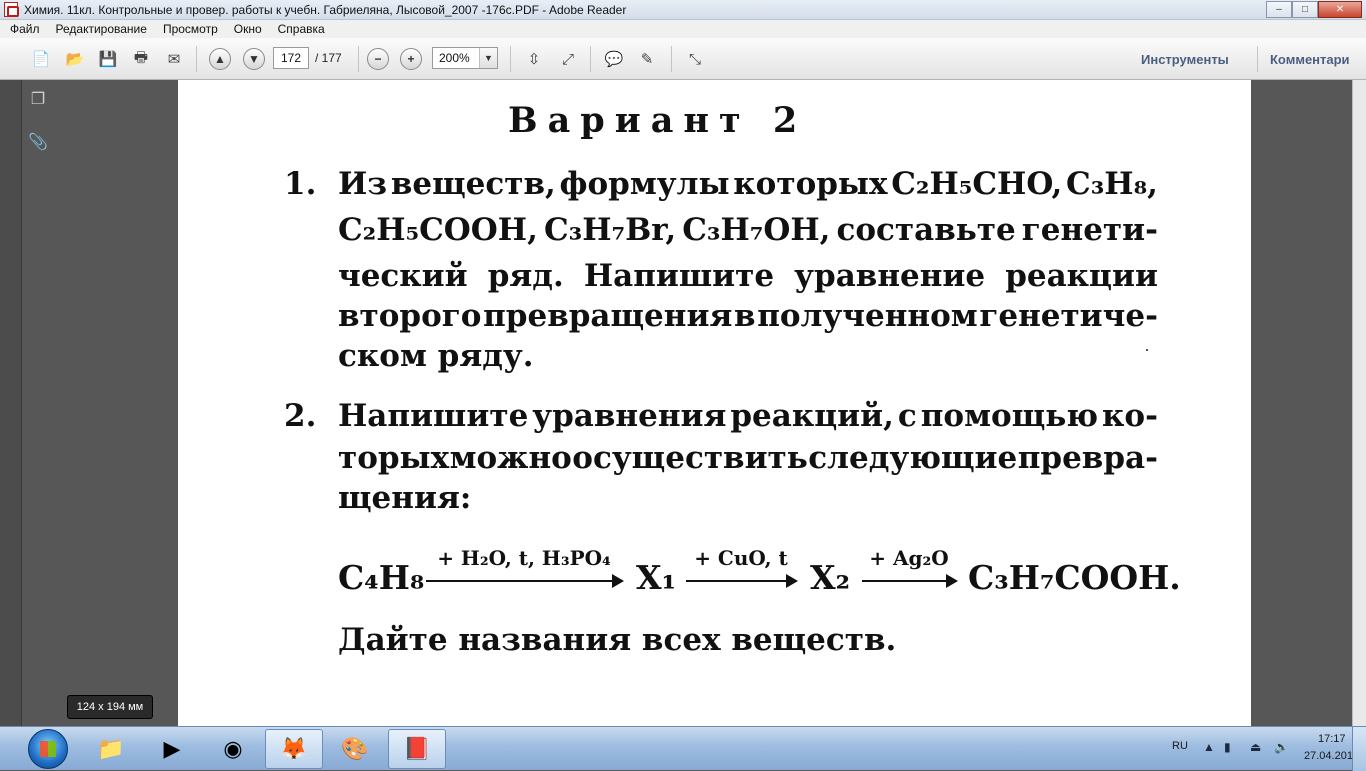  Describe the element at coordinates (909, 558) in the screenshot. I see `arrow-label: + Ag₂O` at that location.